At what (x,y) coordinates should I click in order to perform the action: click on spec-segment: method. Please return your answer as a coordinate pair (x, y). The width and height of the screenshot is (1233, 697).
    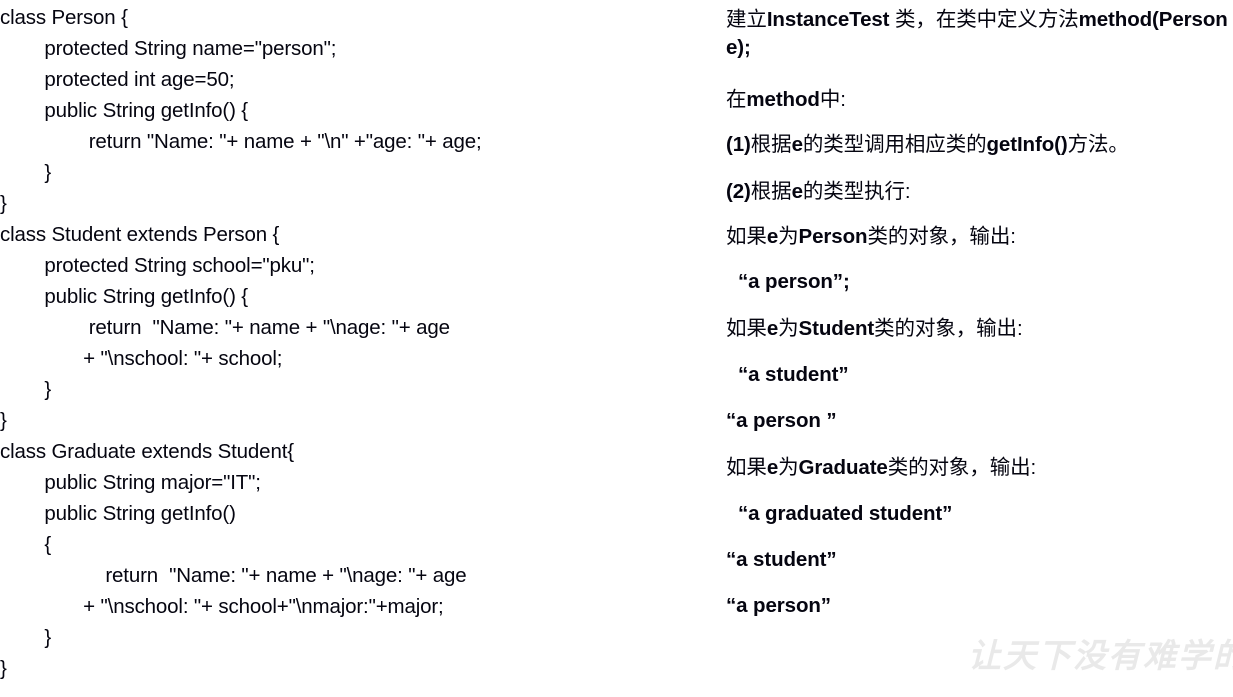
    Looking at the image, I should click on (783, 99).